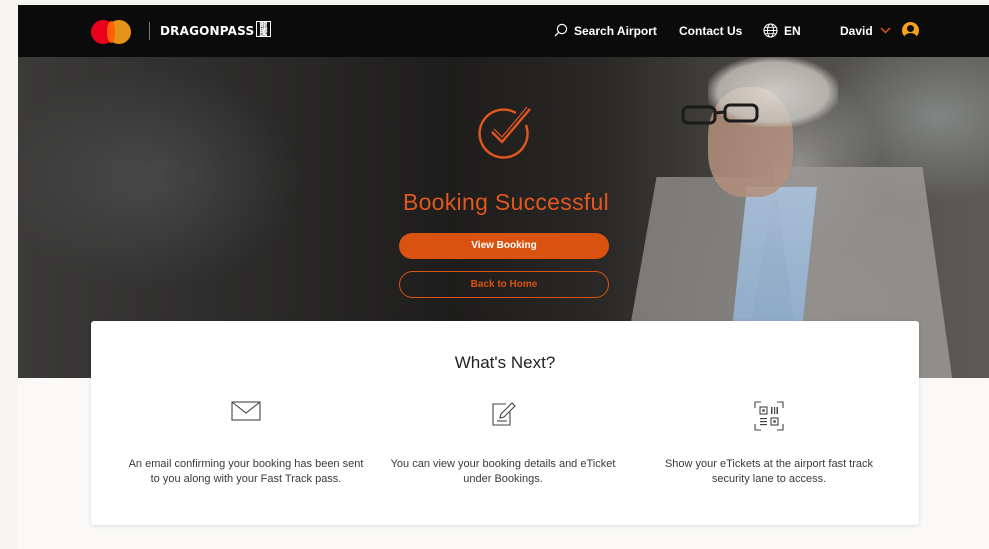  I want to click on user-name: David, so click(856, 31).